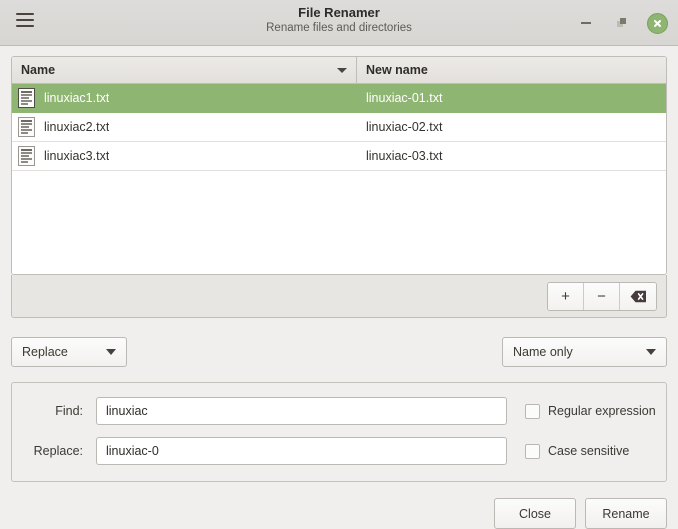  I want to click on backspace-clear-icon, so click(638, 296).